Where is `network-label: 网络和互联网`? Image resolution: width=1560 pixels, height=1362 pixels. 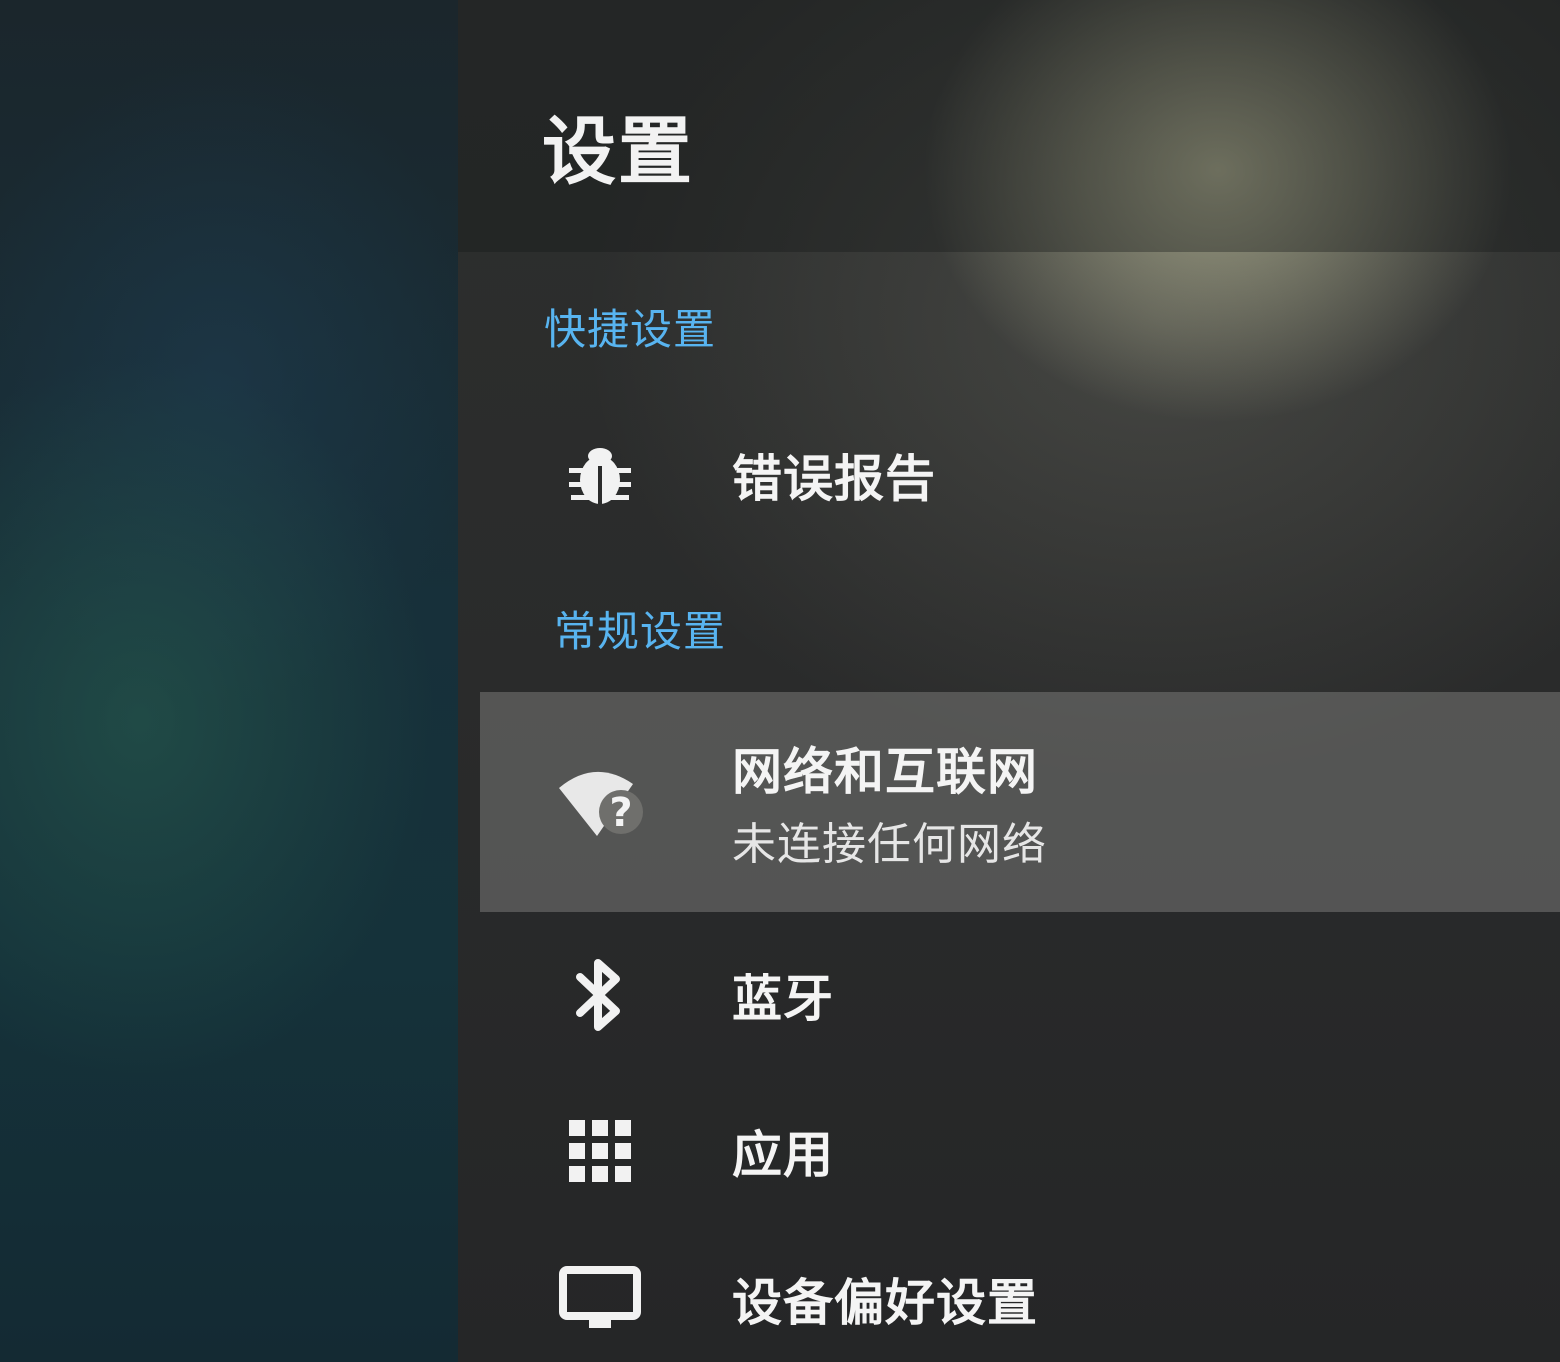
network-label: 网络和互联网 is located at coordinates (885, 772).